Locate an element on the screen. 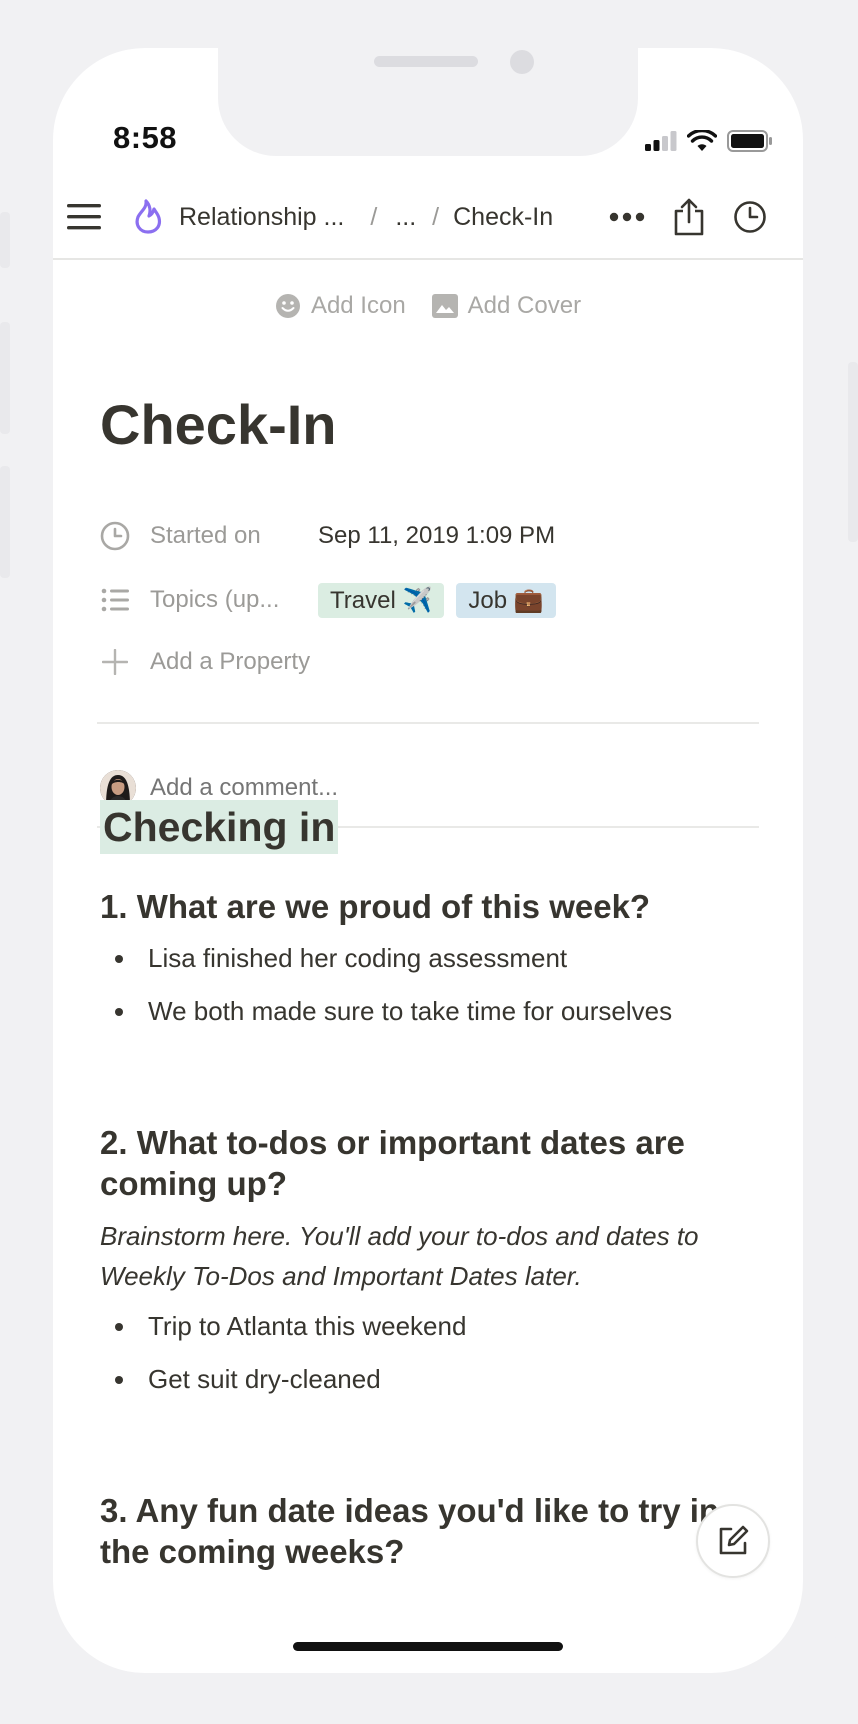 This screenshot has height=1724, width=858. add-cover-button: Add Cover is located at coordinates (506, 306).